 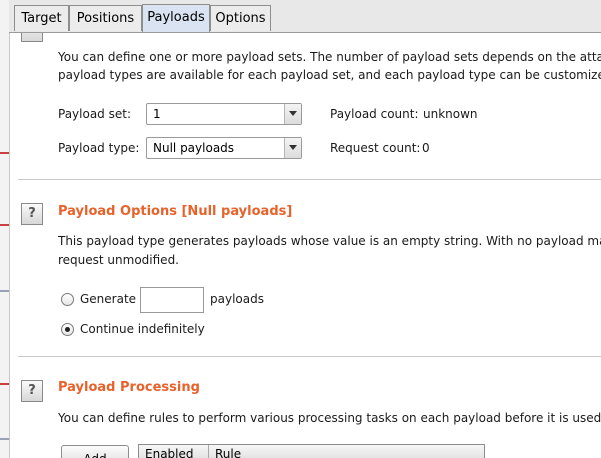 I want to click on tab-options: Options, so click(x=240, y=18).